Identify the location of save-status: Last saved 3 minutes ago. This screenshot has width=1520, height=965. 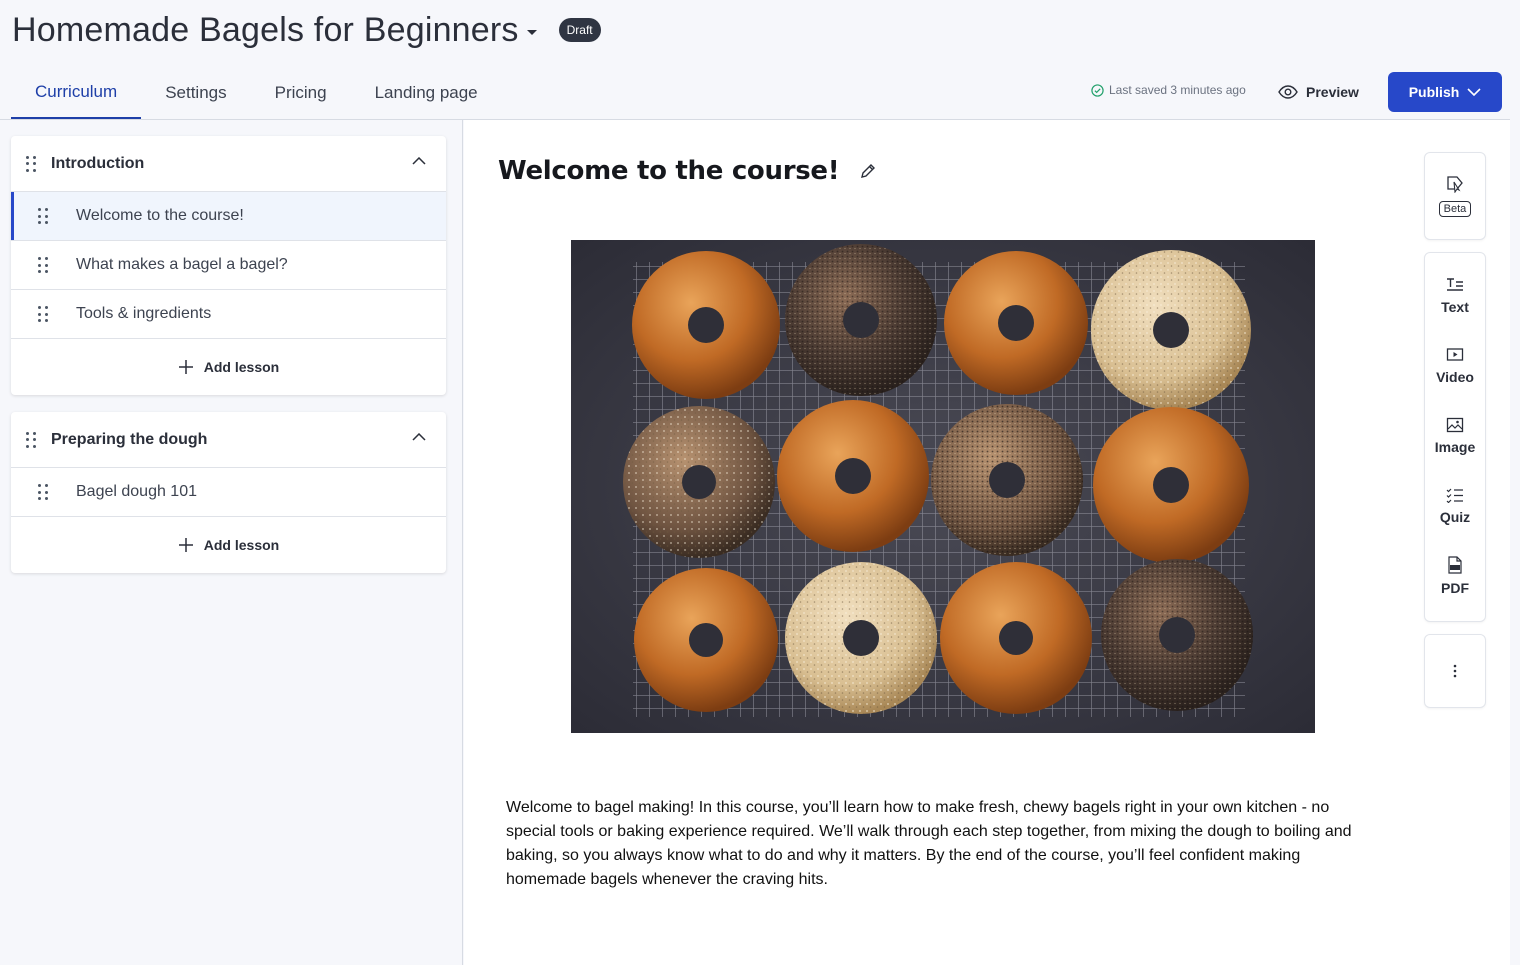
(1168, 90).